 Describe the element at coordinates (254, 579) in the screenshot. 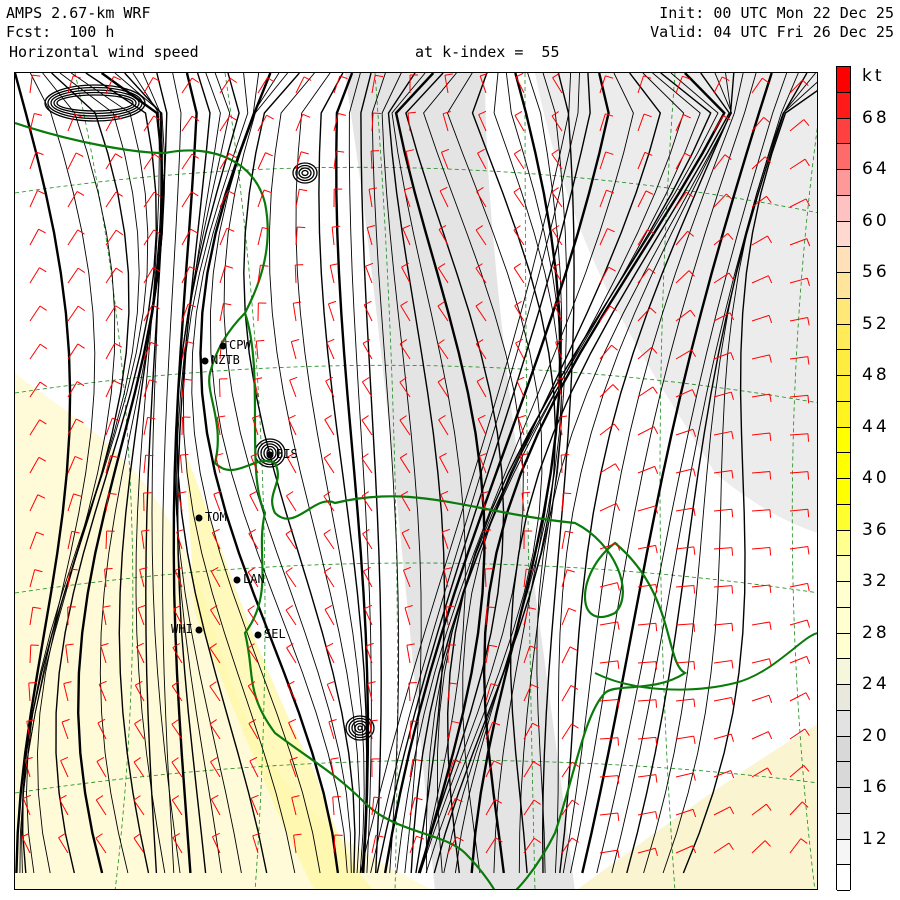

I see `station-label: LAN` at that location.